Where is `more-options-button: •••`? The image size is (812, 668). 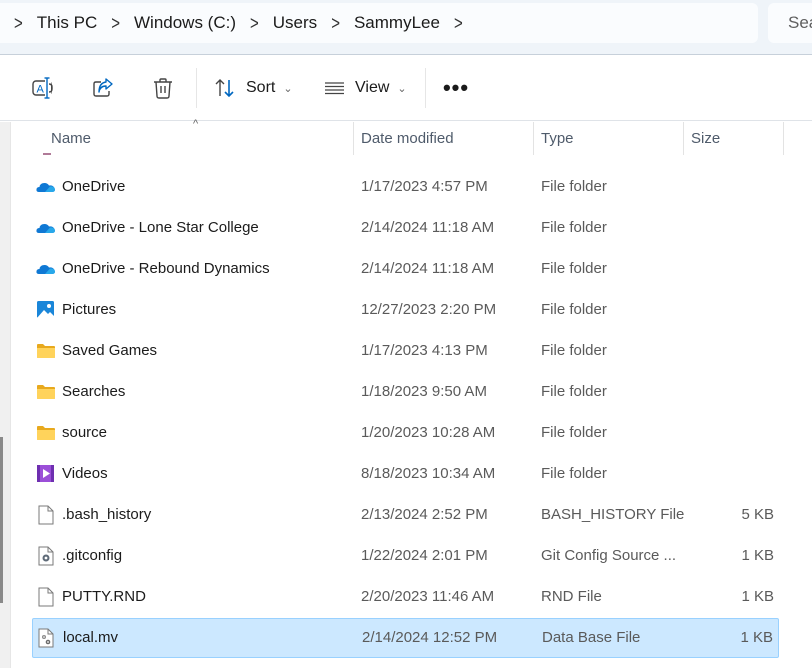
more-options-button: ••• is located at coordinates (456, 88).